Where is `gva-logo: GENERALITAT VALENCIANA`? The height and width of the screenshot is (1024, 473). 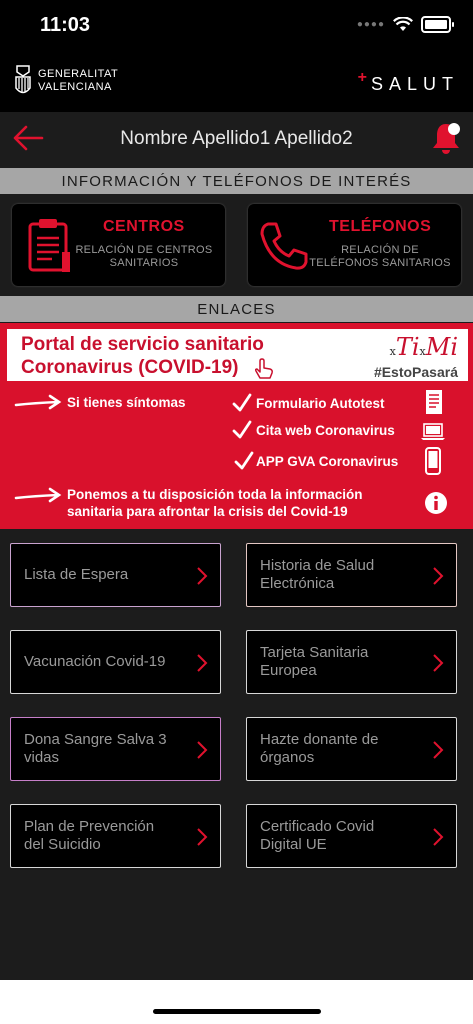 gva-logo: GENERALITAT VALENCIANA is located at coordinates (66, 81).